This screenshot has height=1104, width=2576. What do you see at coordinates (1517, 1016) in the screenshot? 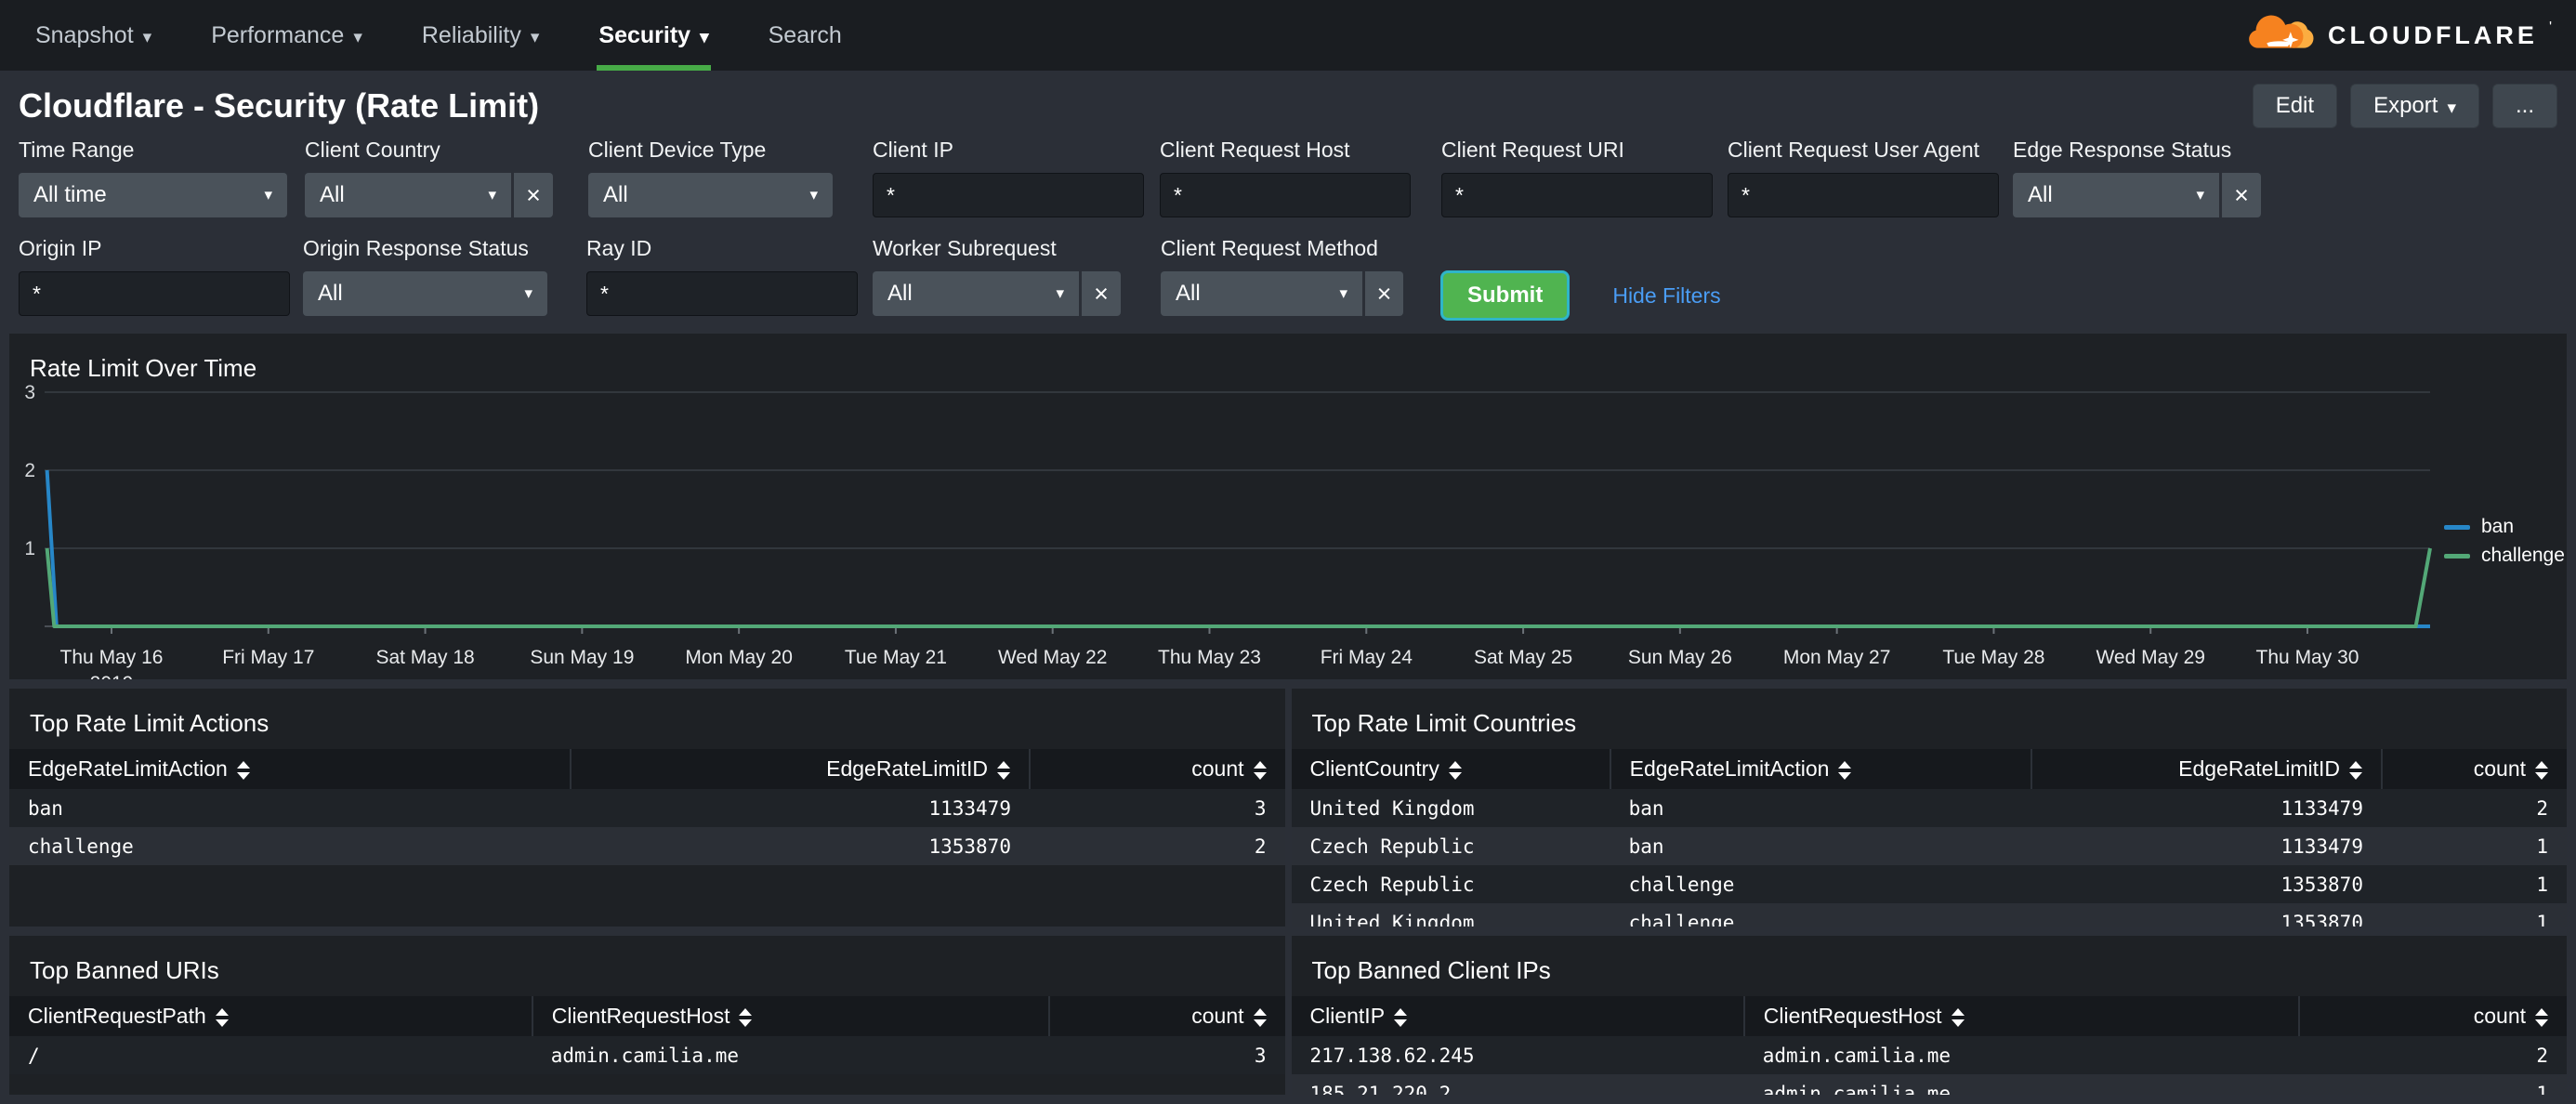
I see `column-header-clientip: ClientIP` at bounding box center [1517, 1016].